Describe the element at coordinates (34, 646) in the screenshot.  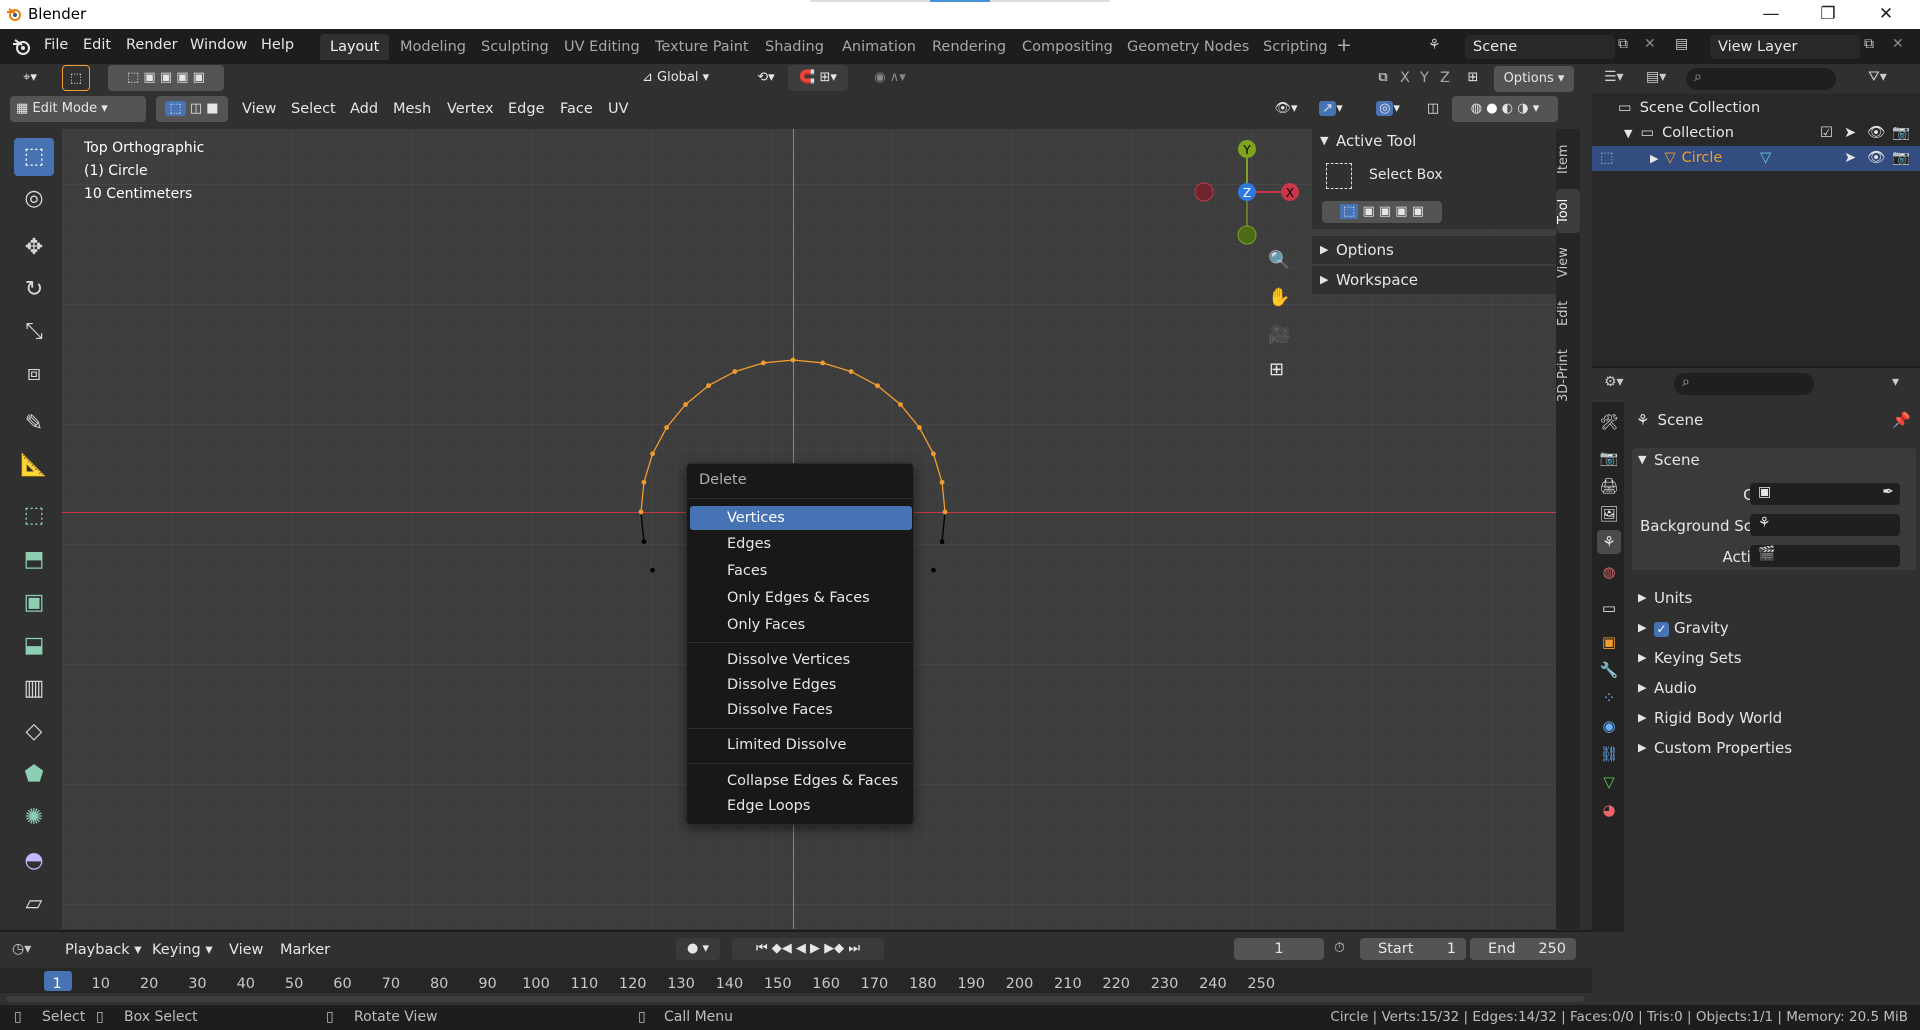
I see `bevel-tool-icon: ⬓` at that location.